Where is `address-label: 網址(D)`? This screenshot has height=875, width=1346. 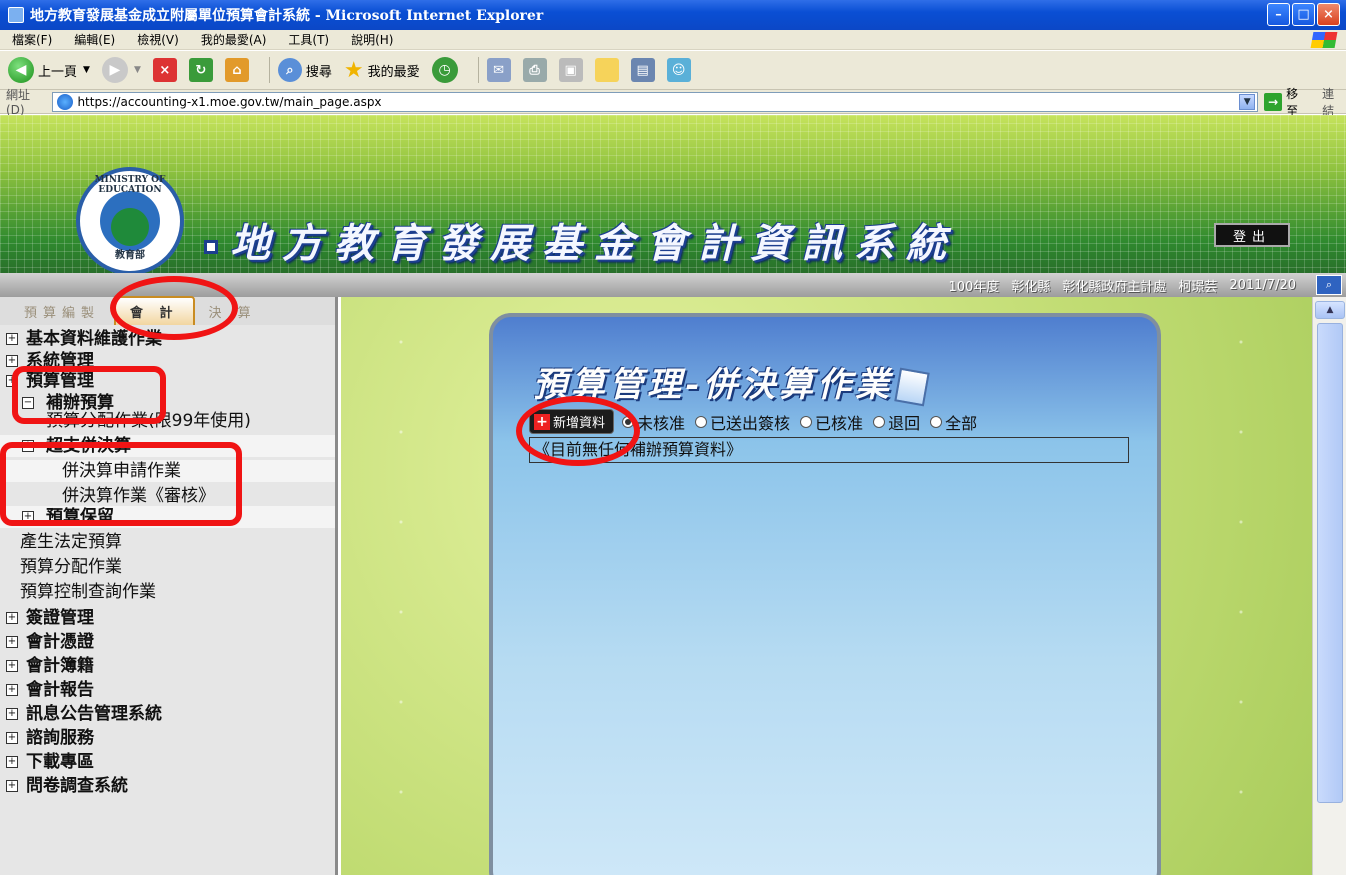
address-label: 網址(D) is located at coordinates (18, 102).